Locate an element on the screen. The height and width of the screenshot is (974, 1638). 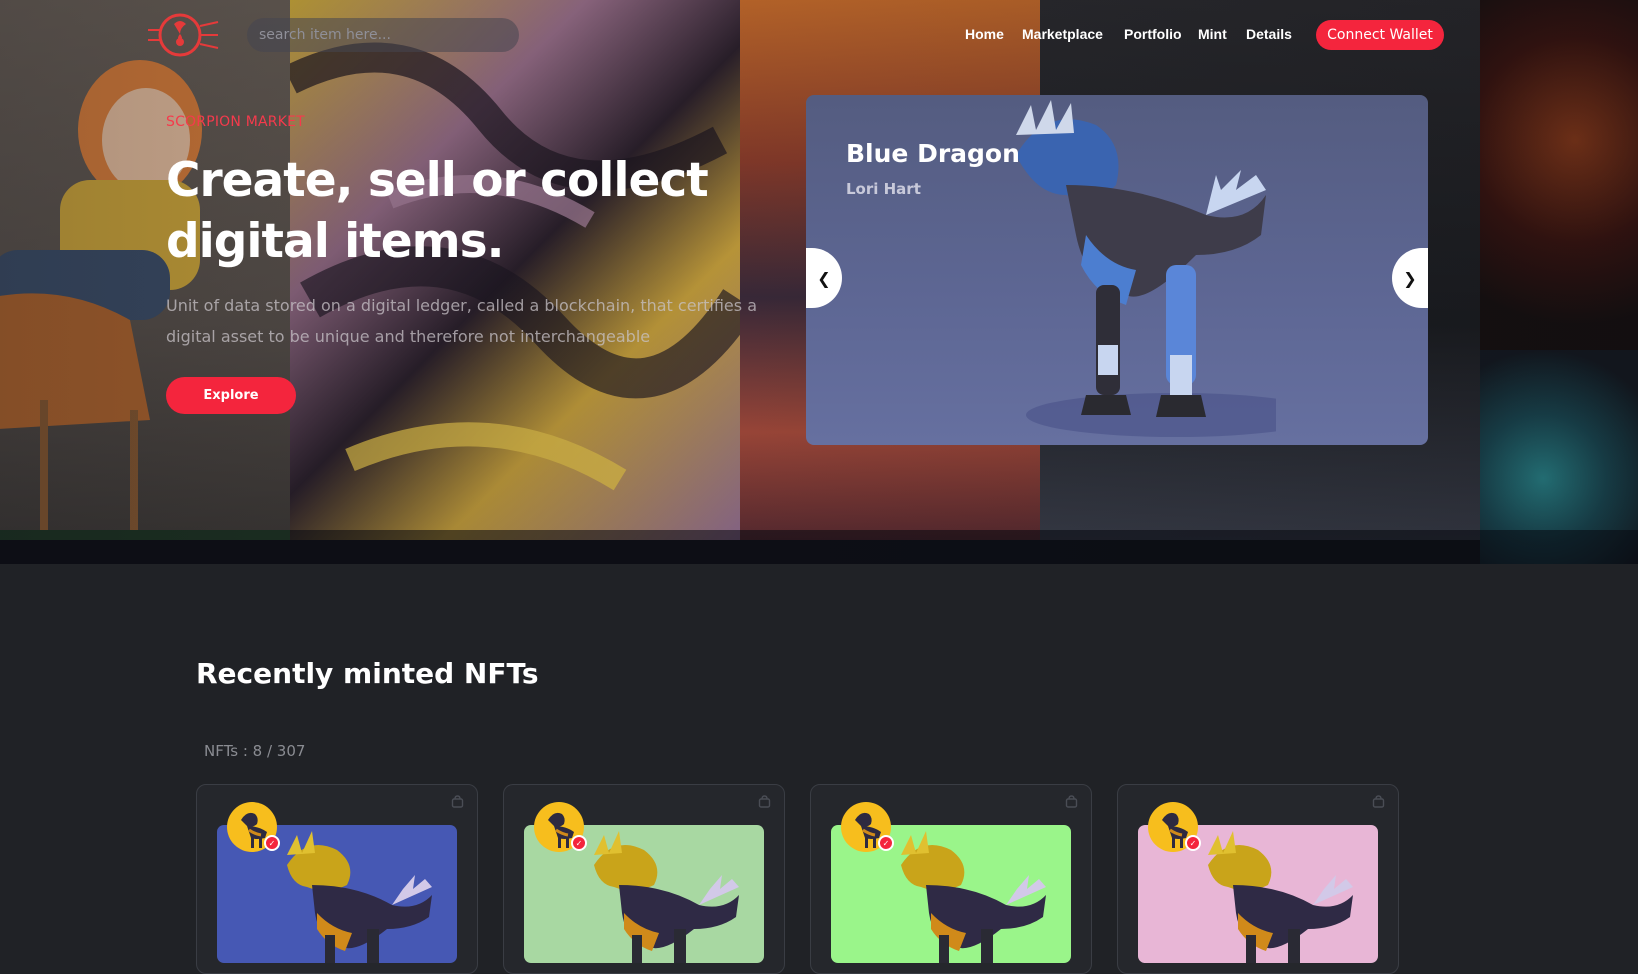
nft-count: NFTs : 8 / 307 is located at coordinates (255, 751).